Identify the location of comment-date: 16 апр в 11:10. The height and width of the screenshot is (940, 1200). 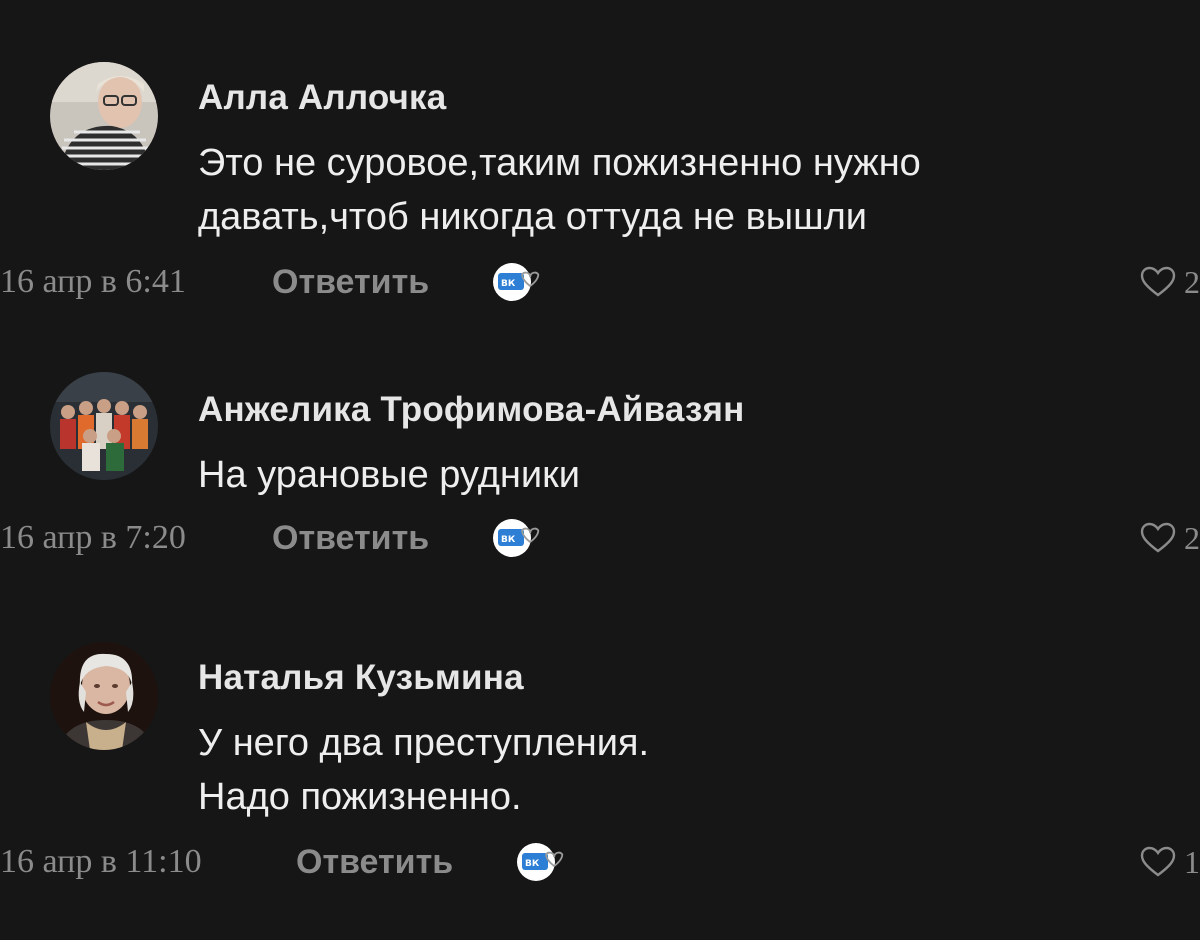
(101, 862).